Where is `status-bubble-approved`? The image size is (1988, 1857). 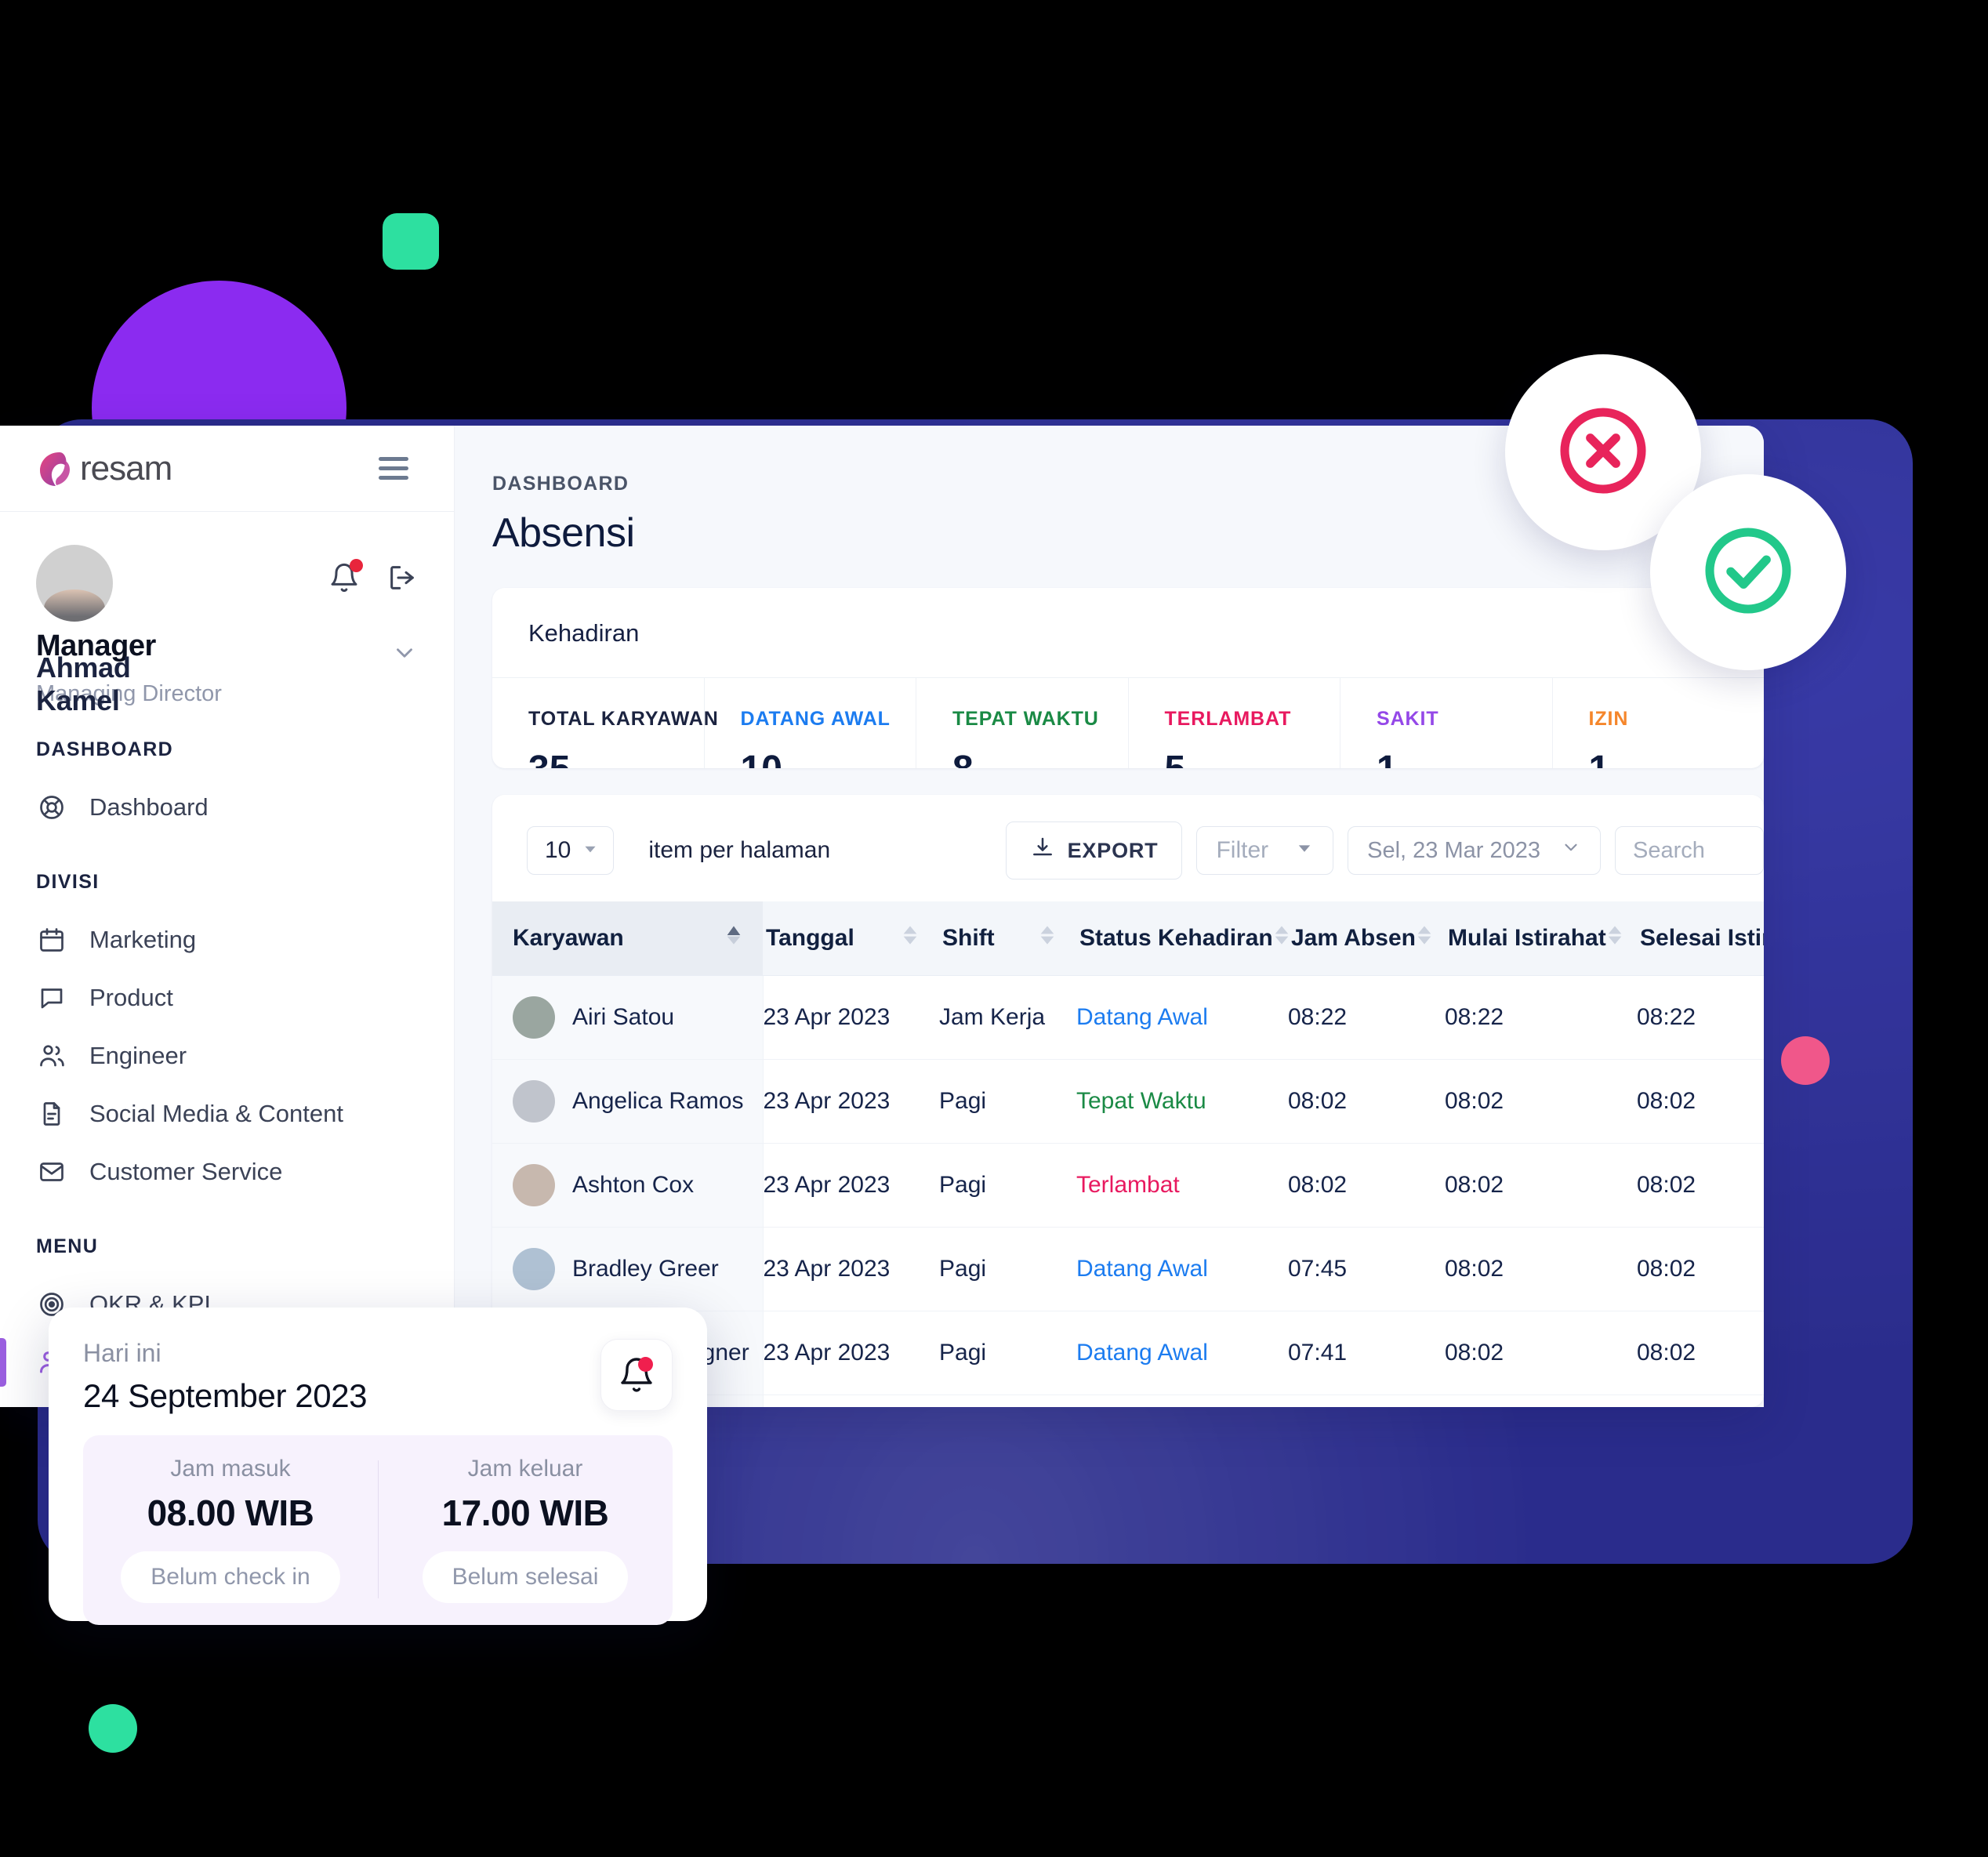
status-bubble-approved is located at coordinates (1748, 572).